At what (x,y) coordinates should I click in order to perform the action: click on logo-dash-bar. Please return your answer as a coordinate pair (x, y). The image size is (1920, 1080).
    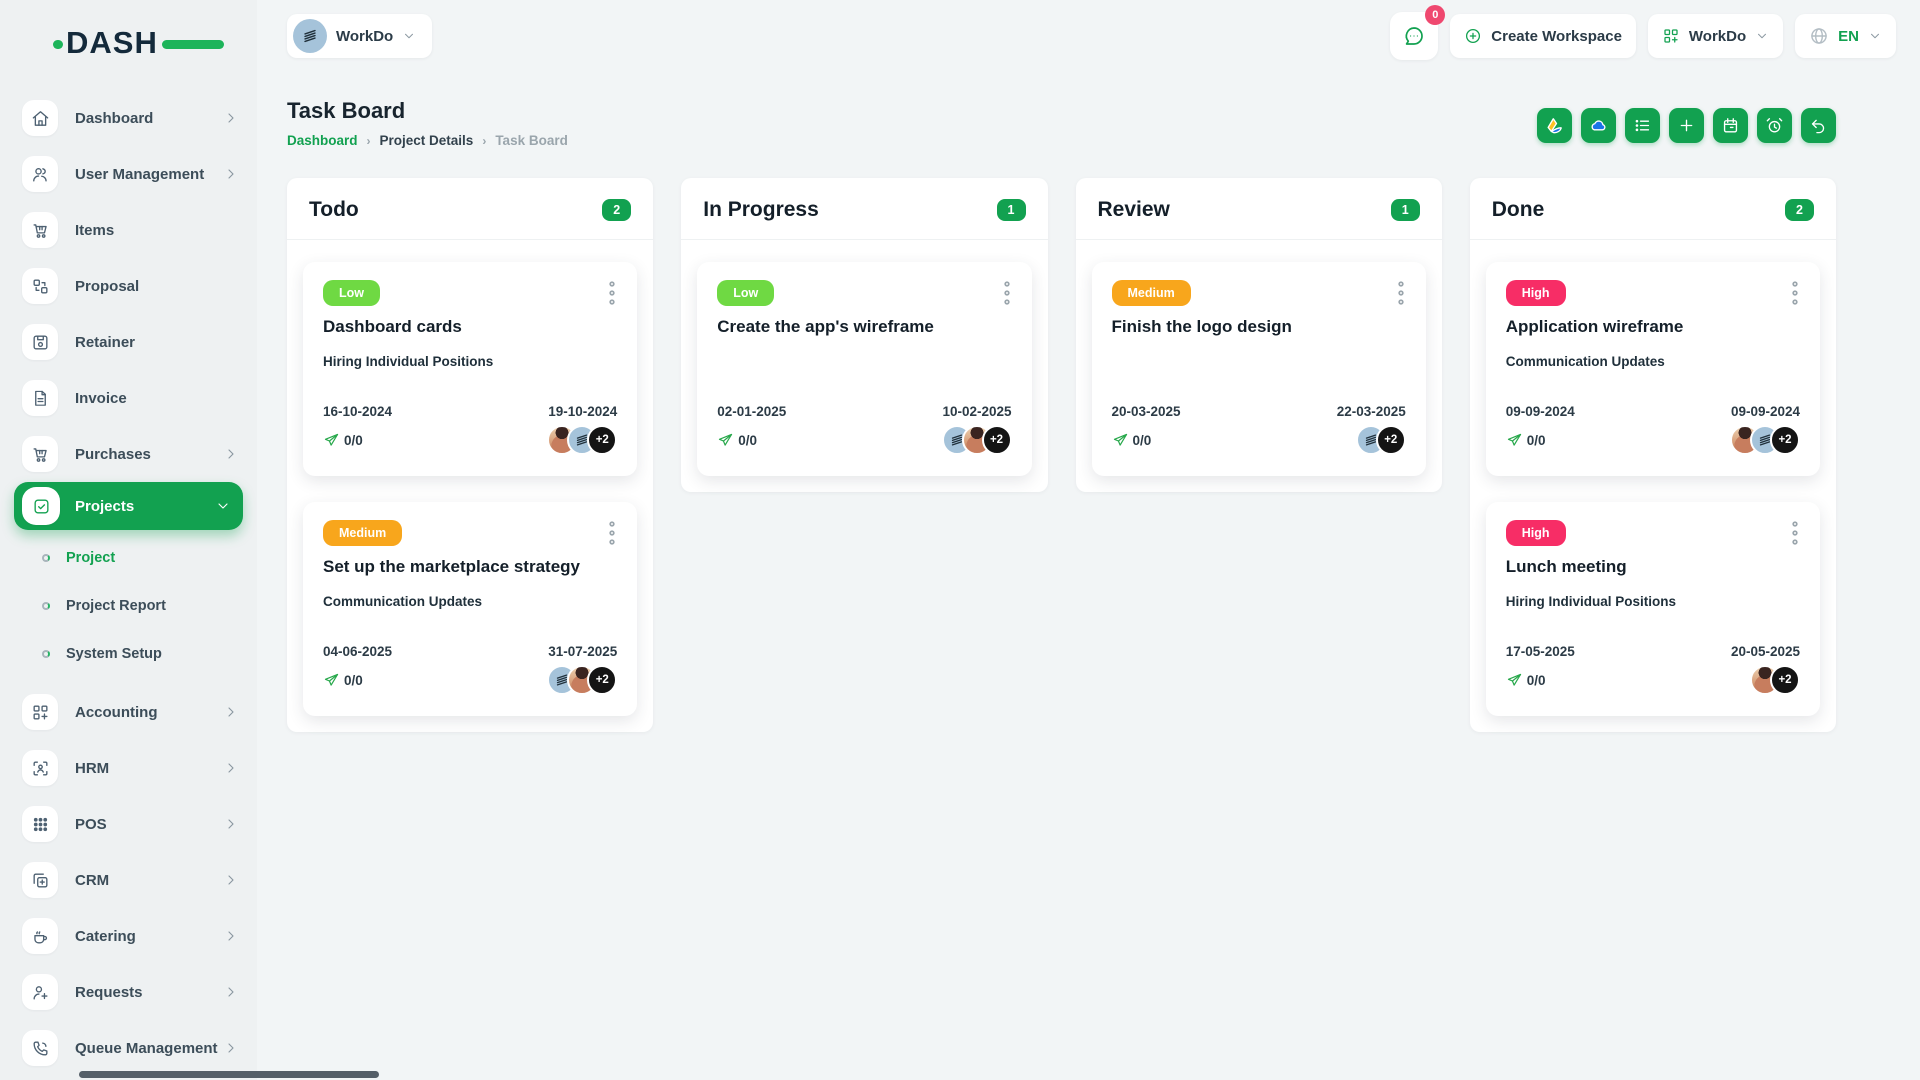
    Looking at the image, I should click on (193, 44).